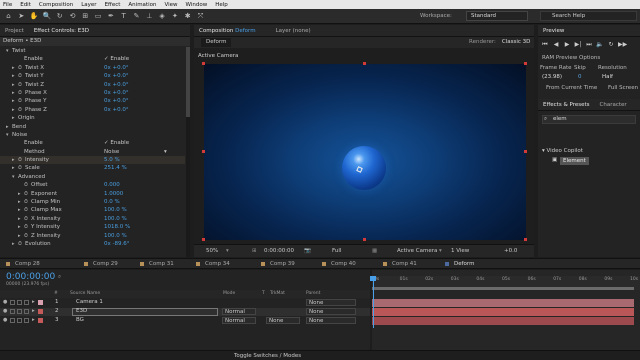 The width and height of the screenshot is (640, 360). Describe the element at coordinates (611, 45) in the screenshot. I see `loop-icon: ↻` at that location.